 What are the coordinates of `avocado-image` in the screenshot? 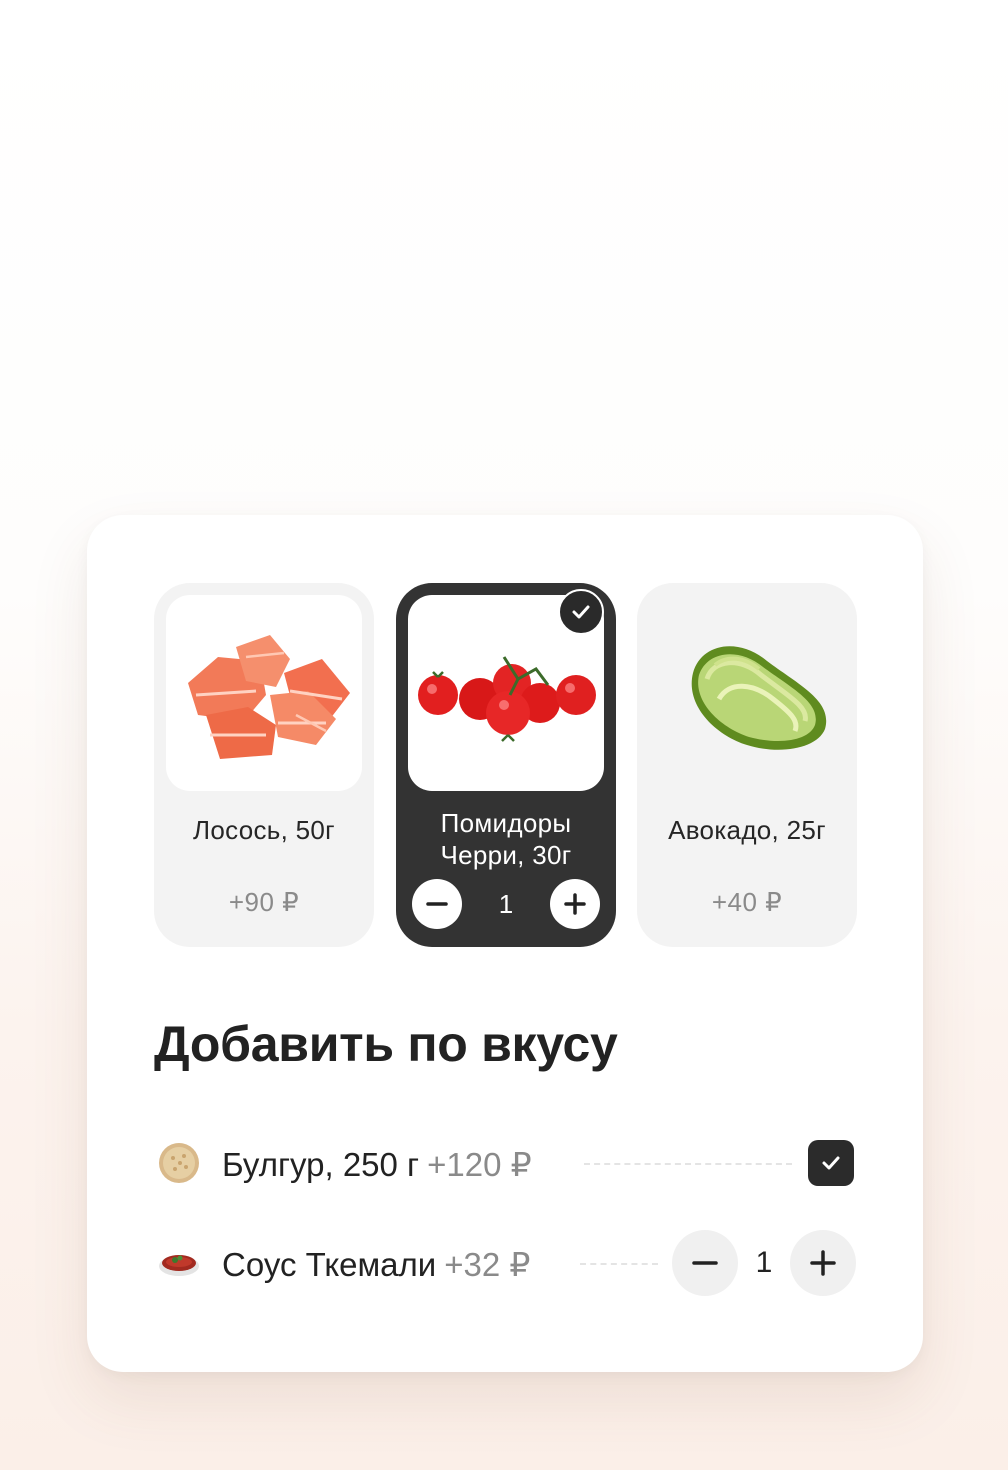 It's located at (747, 693).